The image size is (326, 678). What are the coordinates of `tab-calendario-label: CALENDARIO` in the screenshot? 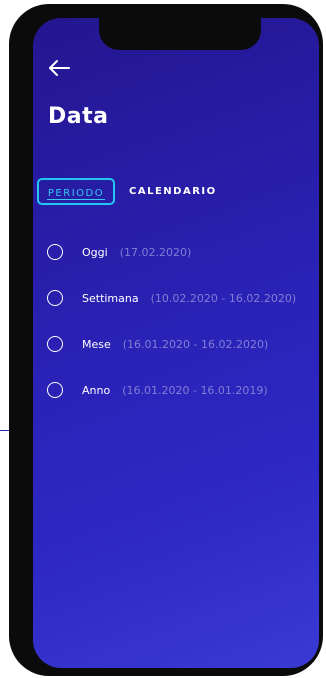 It's located at (173, 191).